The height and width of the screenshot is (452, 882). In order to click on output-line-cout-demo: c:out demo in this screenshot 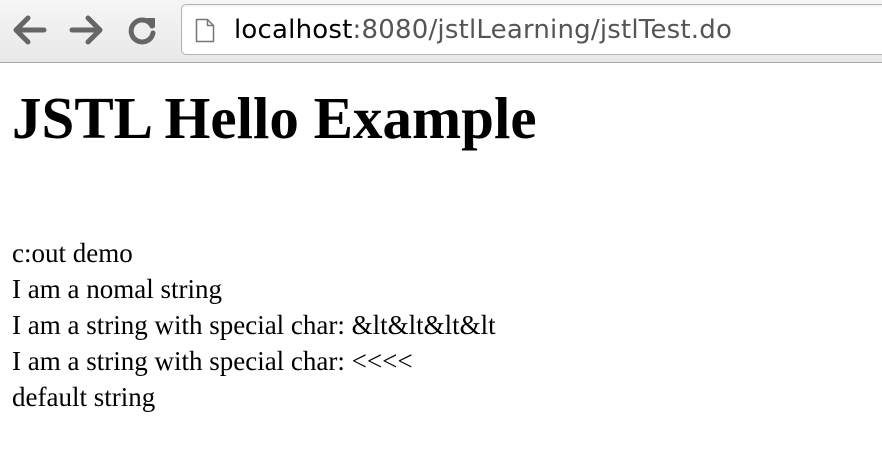, I will do `click(72, 253)`.